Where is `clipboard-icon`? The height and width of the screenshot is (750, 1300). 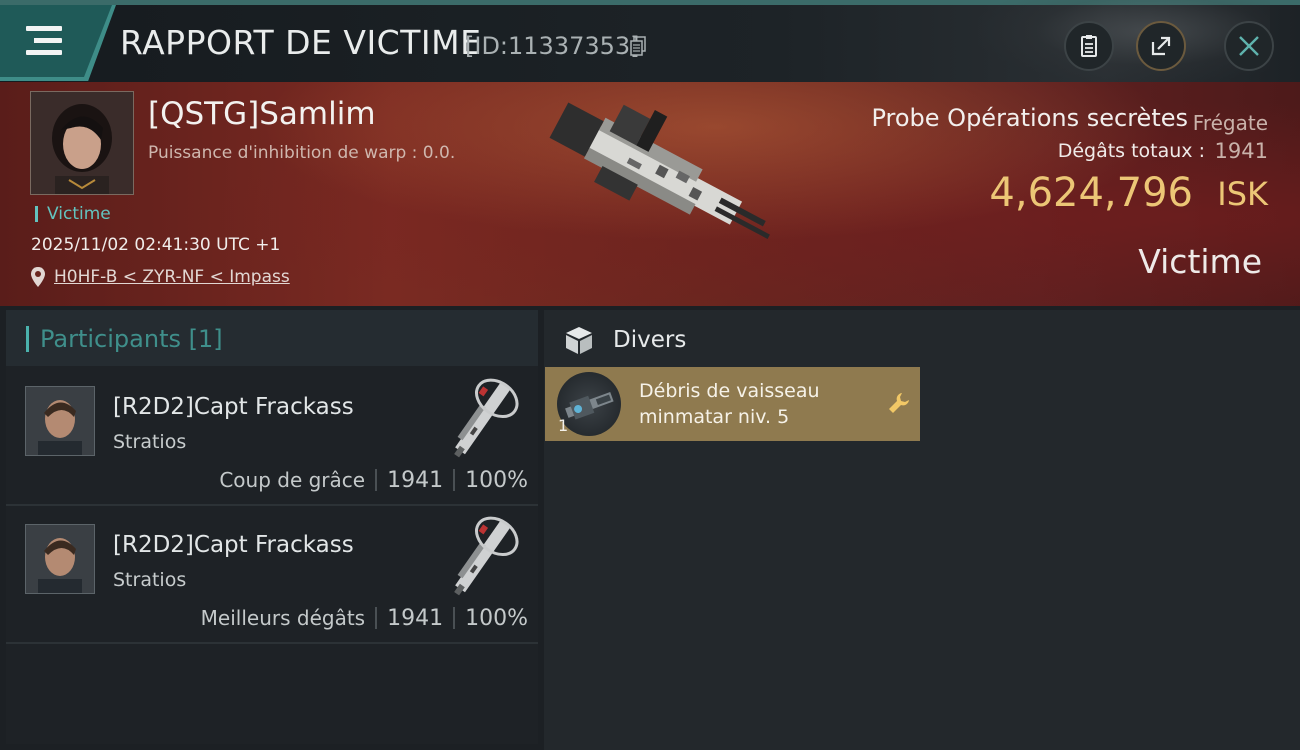 clipboard-icon is located at coordinates (1089, 46).